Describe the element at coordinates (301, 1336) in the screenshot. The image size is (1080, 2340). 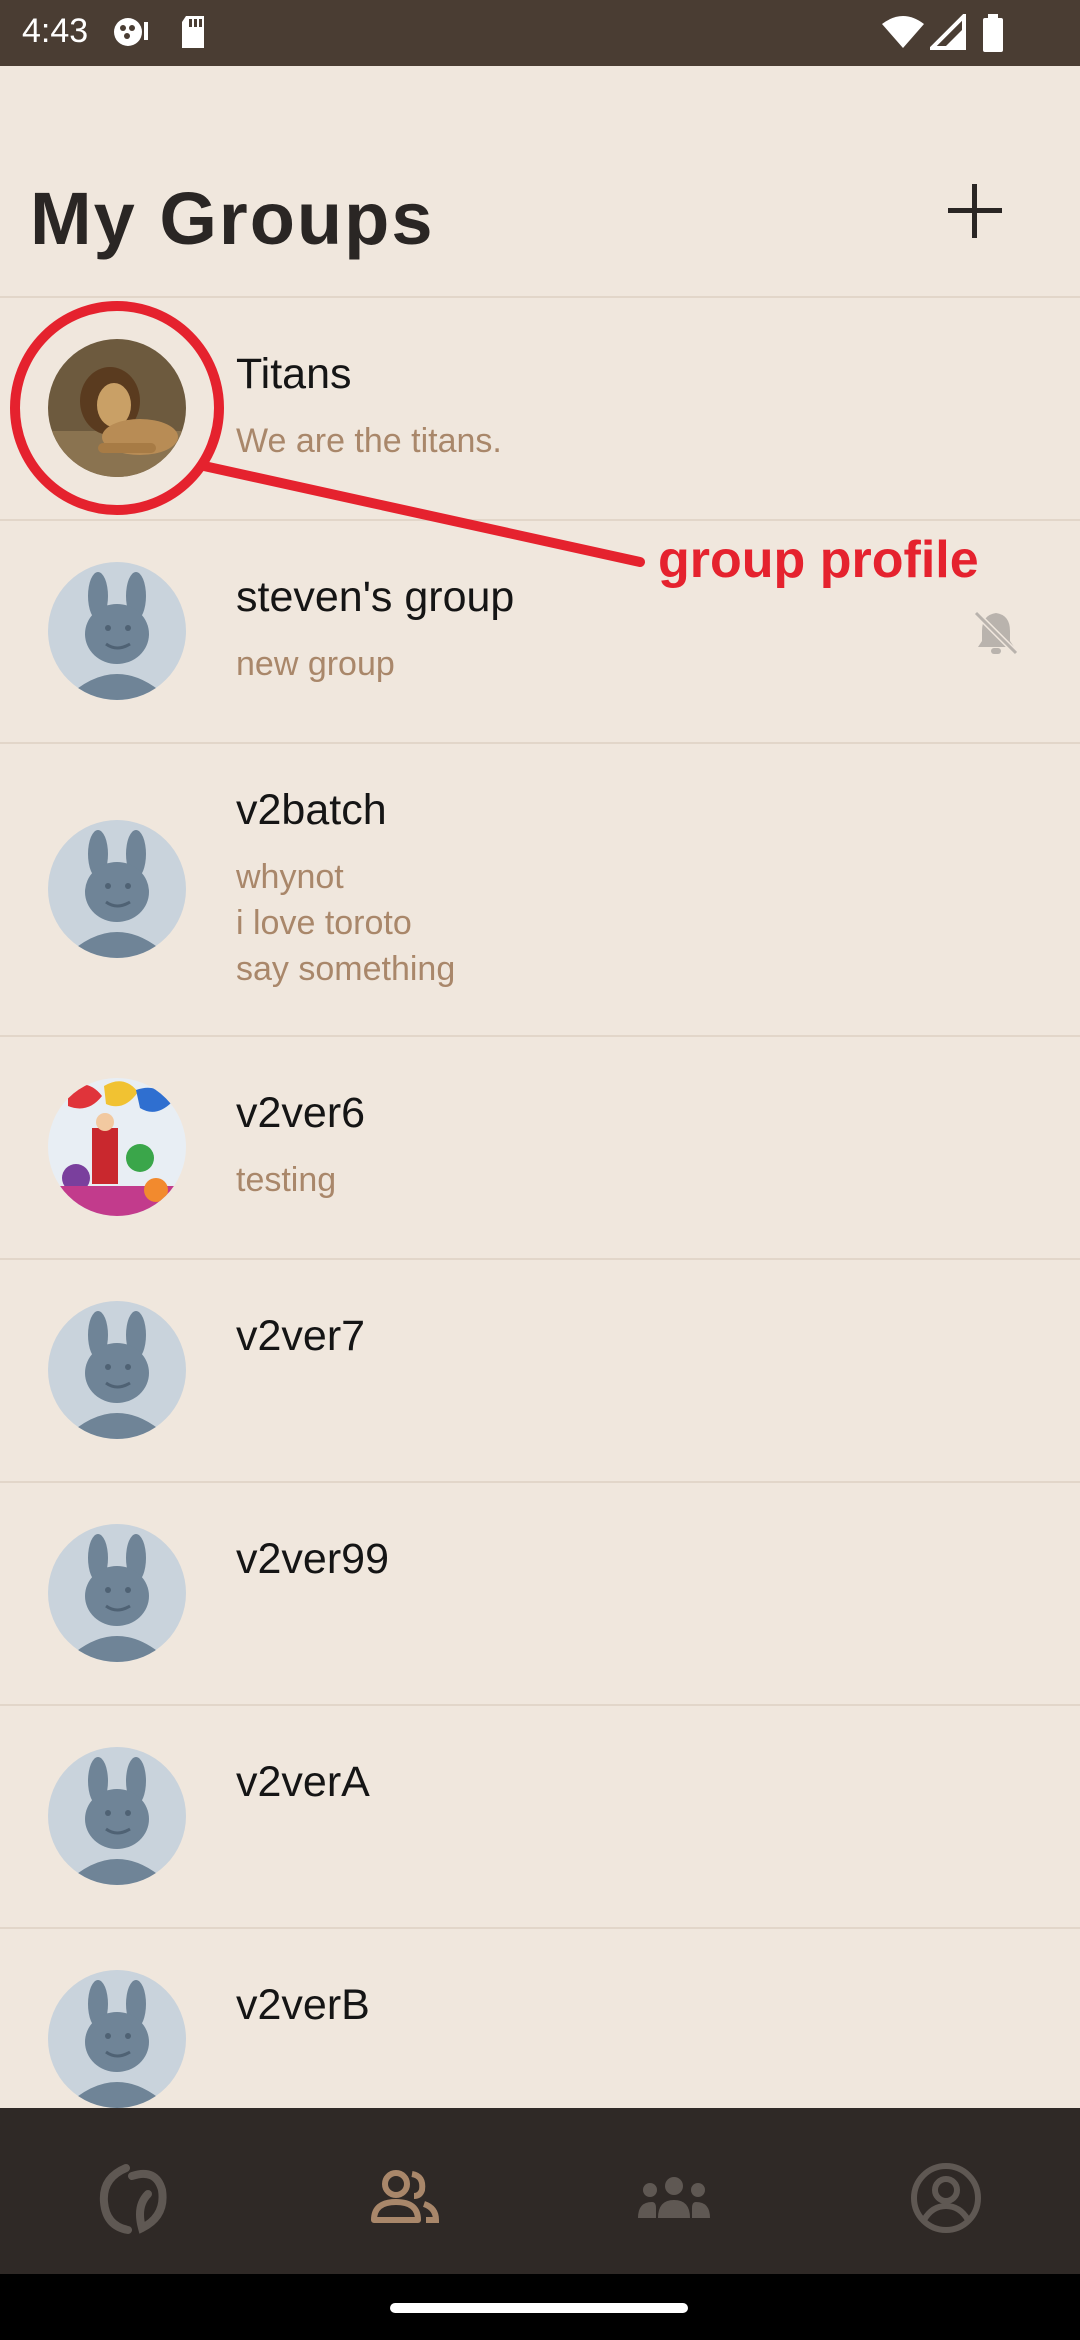
I see `group-name: v2ver7` at that location.